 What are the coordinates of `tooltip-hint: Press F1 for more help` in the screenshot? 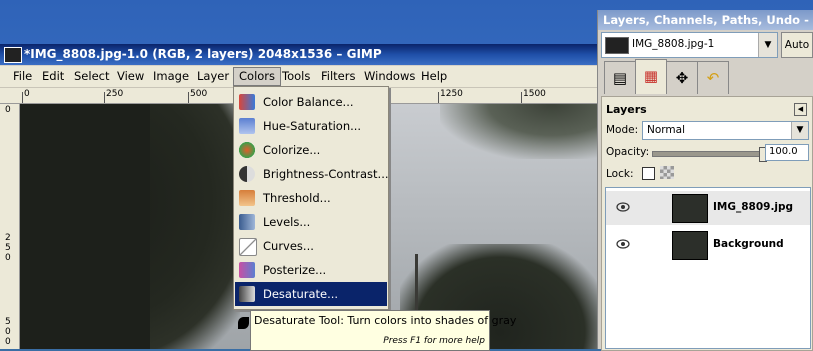 It's located at (434, 341).